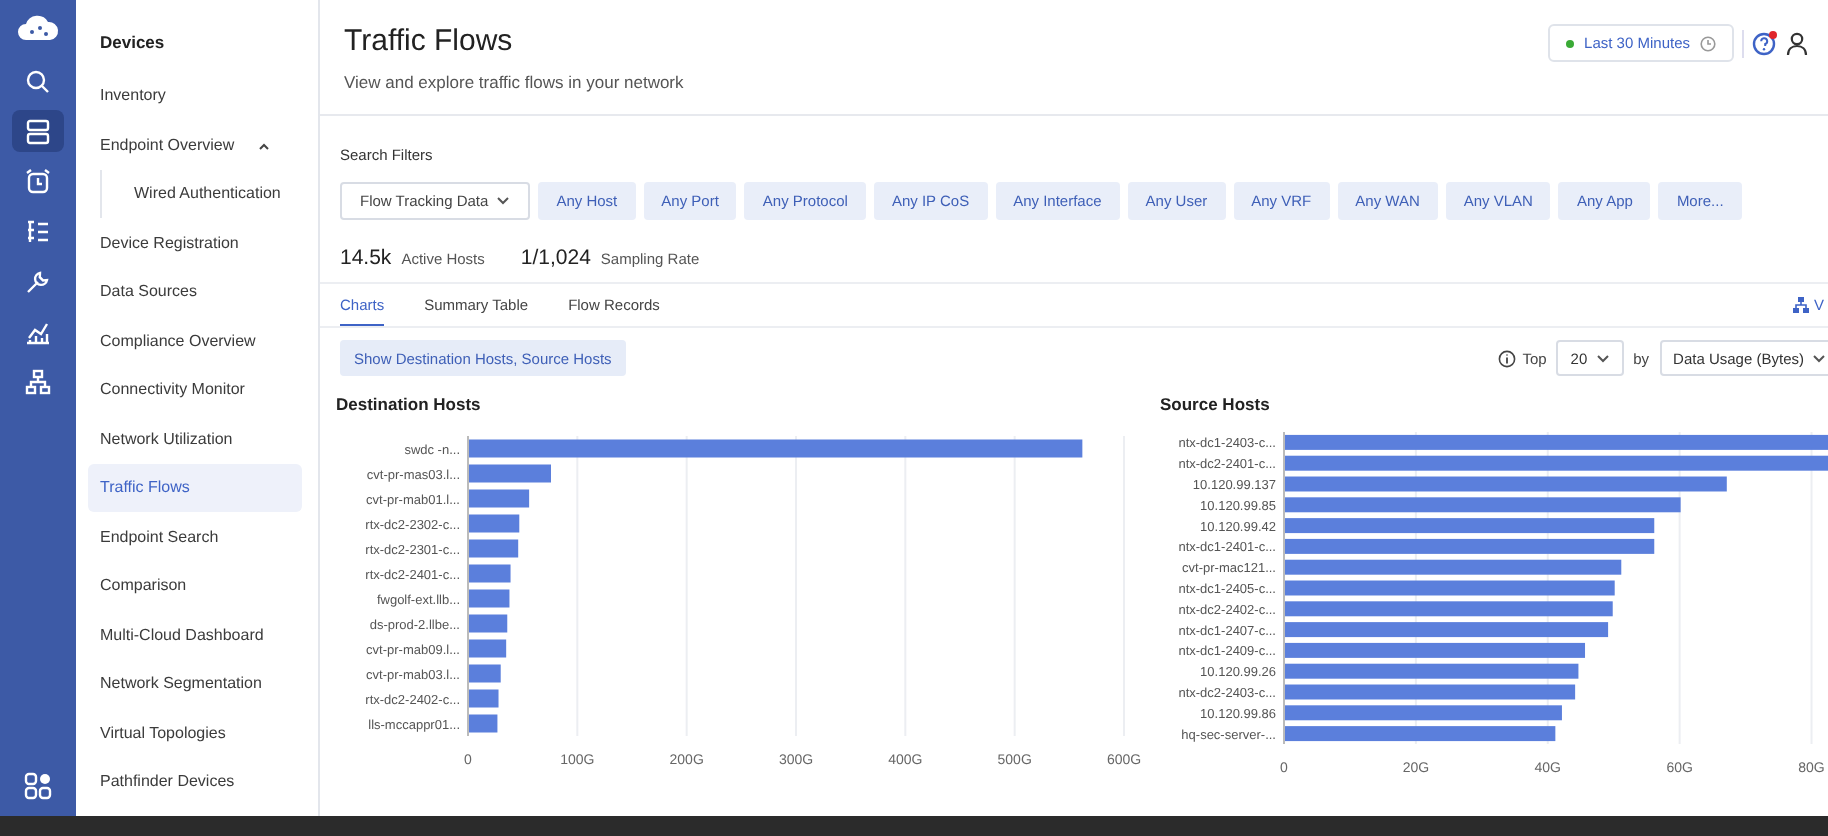 This screenshot has height=836, width=1828. What do you see at coordinates (38, 231) in the screenshot?
I see `list-icon` at bounding box center [38, 231].